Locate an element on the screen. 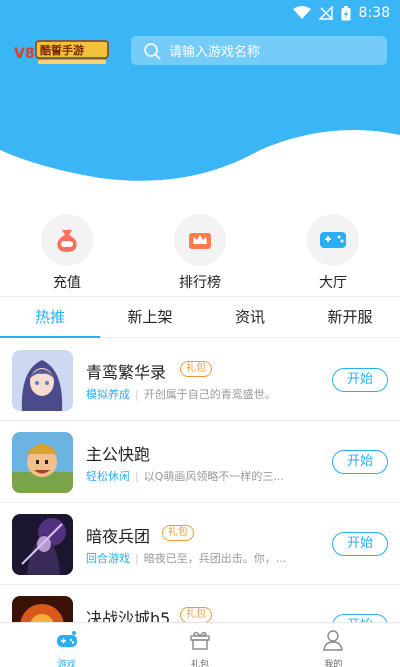 This screenshot has height=667, width=400. crown-icon is located at coordinates (200, 241).